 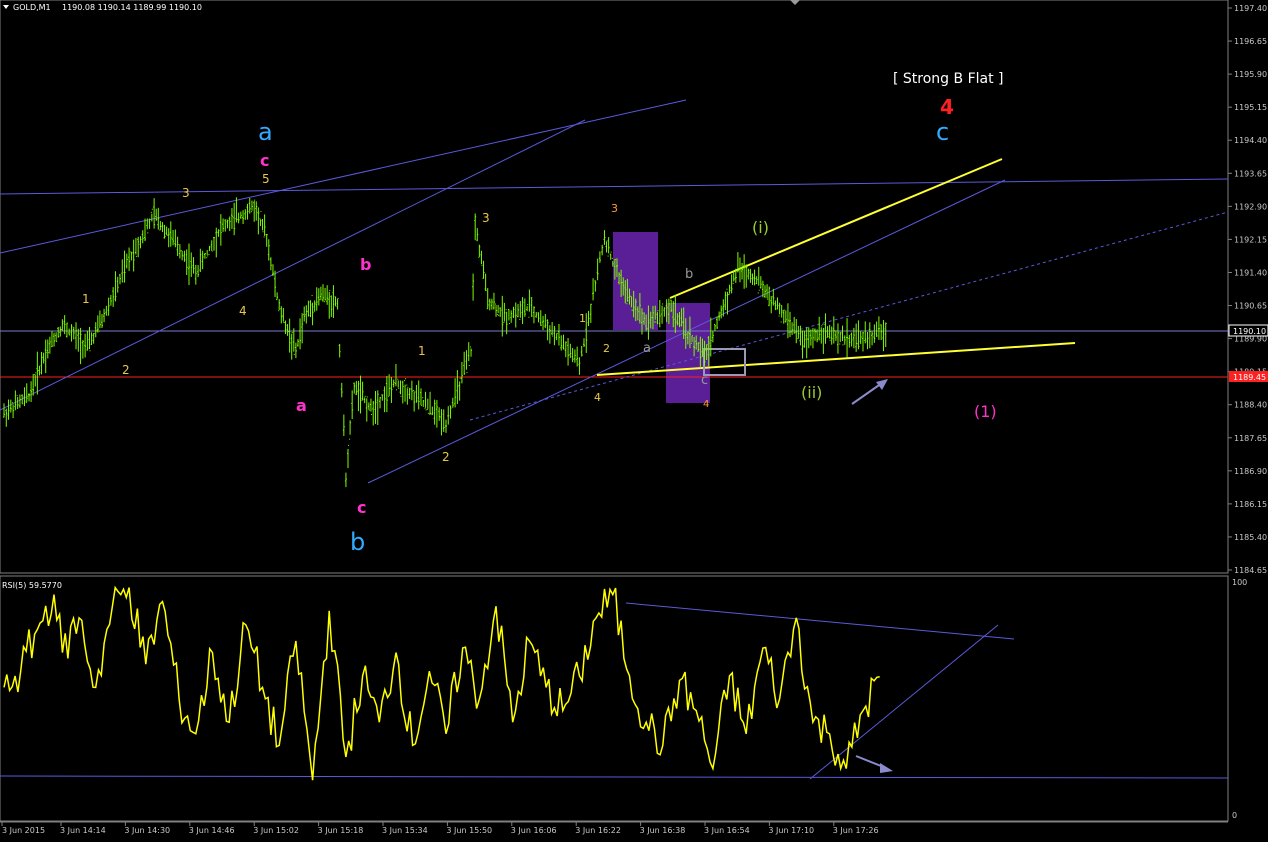 What do you see at coordinates (147, 830) in the screenshot?
I see `time-tick-label: 3 Jun 14:30` at bounding box center [147, 830].